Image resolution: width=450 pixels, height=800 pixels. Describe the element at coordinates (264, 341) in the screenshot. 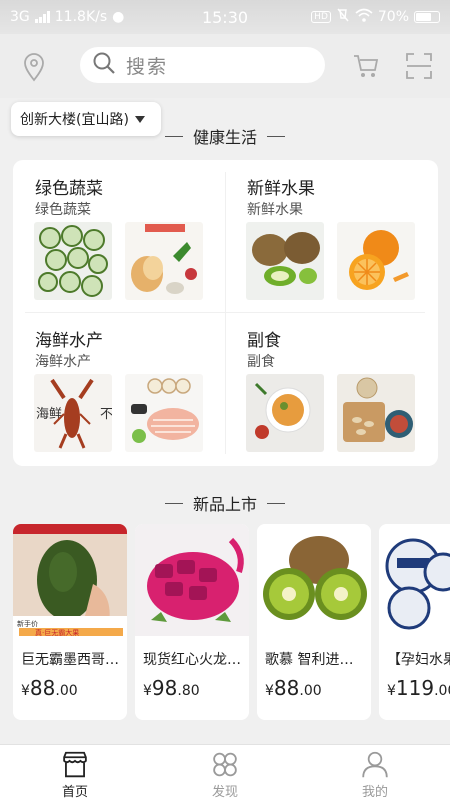

I see `category-name: 副食` at that location.